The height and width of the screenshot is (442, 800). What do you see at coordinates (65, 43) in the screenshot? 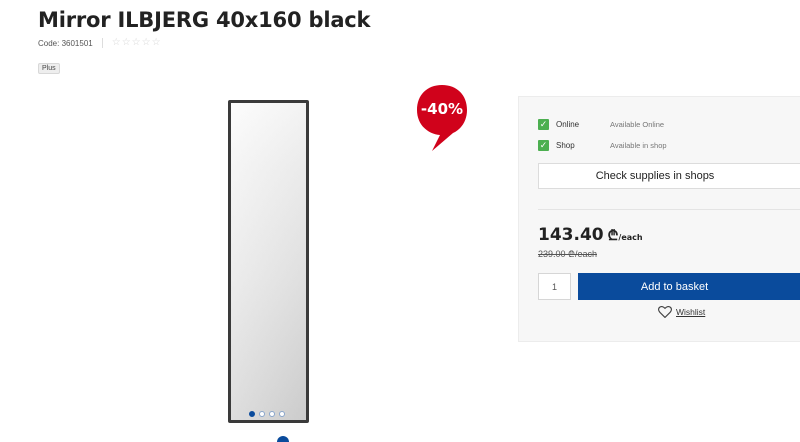
I see `product-code: Code: 3601501` at bounding box center [65, 43].